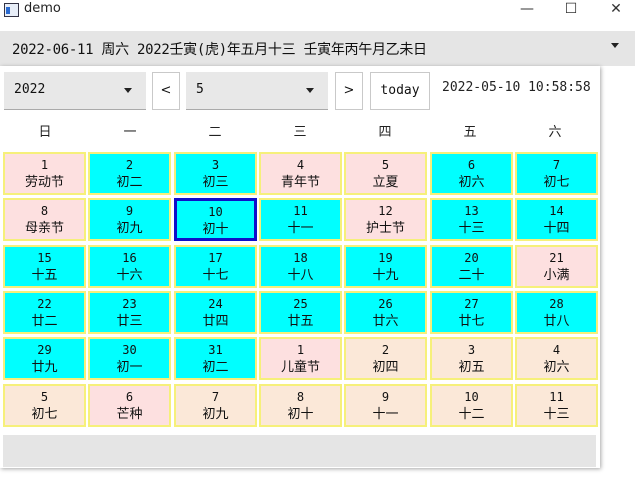  I want to click on day-number: 21, so click(556, 258).